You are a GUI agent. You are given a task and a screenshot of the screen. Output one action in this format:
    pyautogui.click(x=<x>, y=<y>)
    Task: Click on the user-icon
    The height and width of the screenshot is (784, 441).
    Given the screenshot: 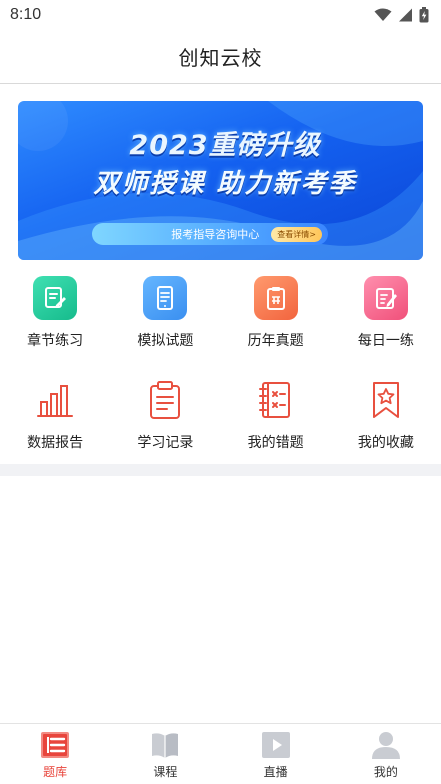 What is the action you would take?
    pyautogui.click(x=385, y=745)
    